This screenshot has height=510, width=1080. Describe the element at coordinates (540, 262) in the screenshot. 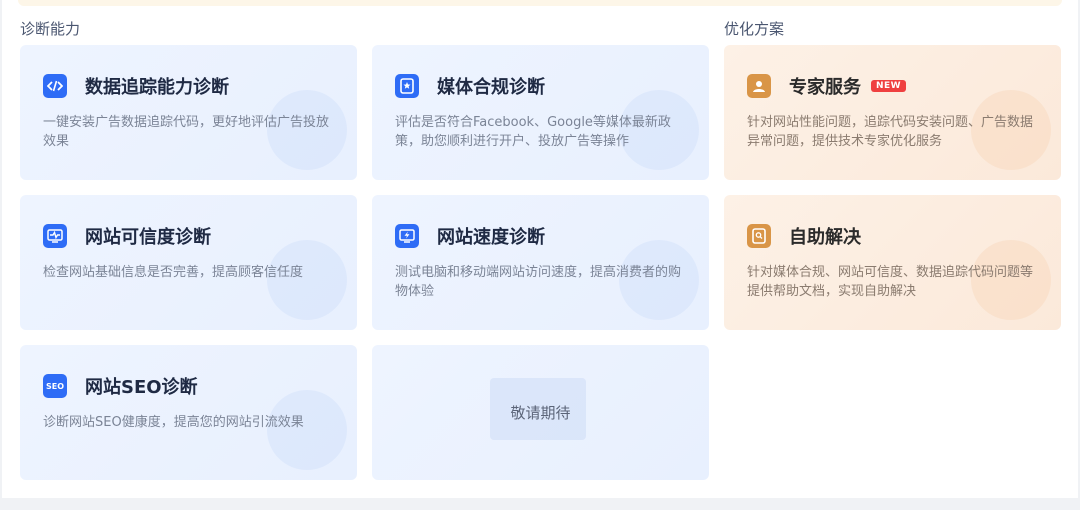

I see `card-site-speed: 网站速度诊断 测试电脑和移动端网站访问速度，提高消费者的购物体验` at that location.